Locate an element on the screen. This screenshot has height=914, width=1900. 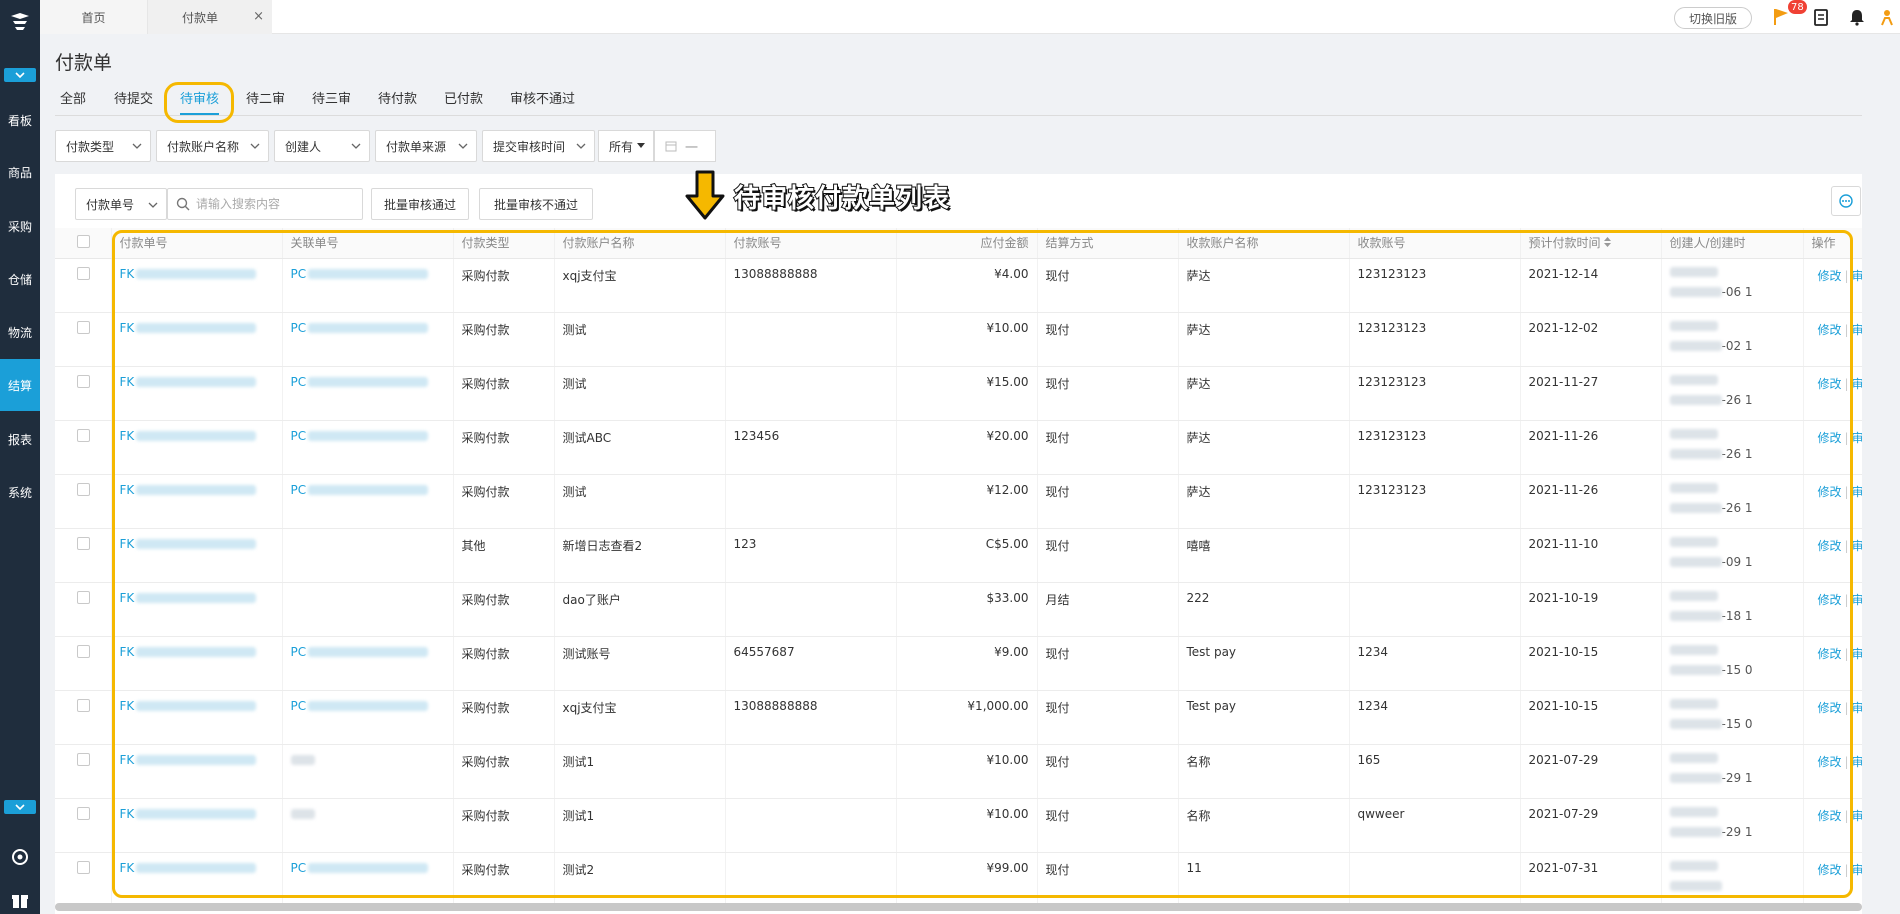
tab-all: 全部 is located at coordinates (73, 101).